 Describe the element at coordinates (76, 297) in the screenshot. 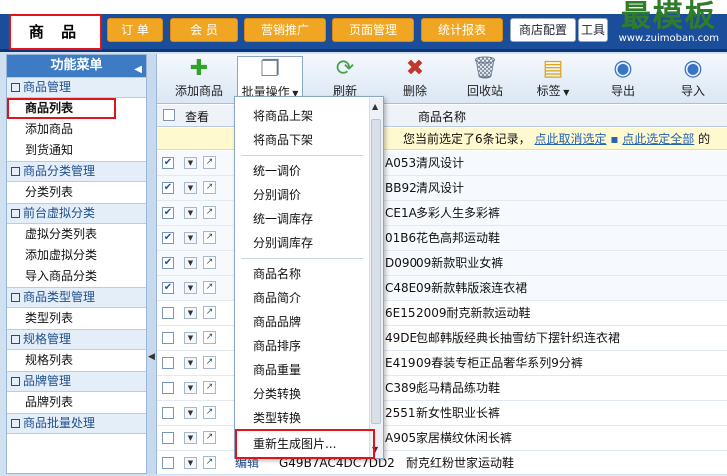

I see `sidebar-group-type: 商品类型管理` at that location.